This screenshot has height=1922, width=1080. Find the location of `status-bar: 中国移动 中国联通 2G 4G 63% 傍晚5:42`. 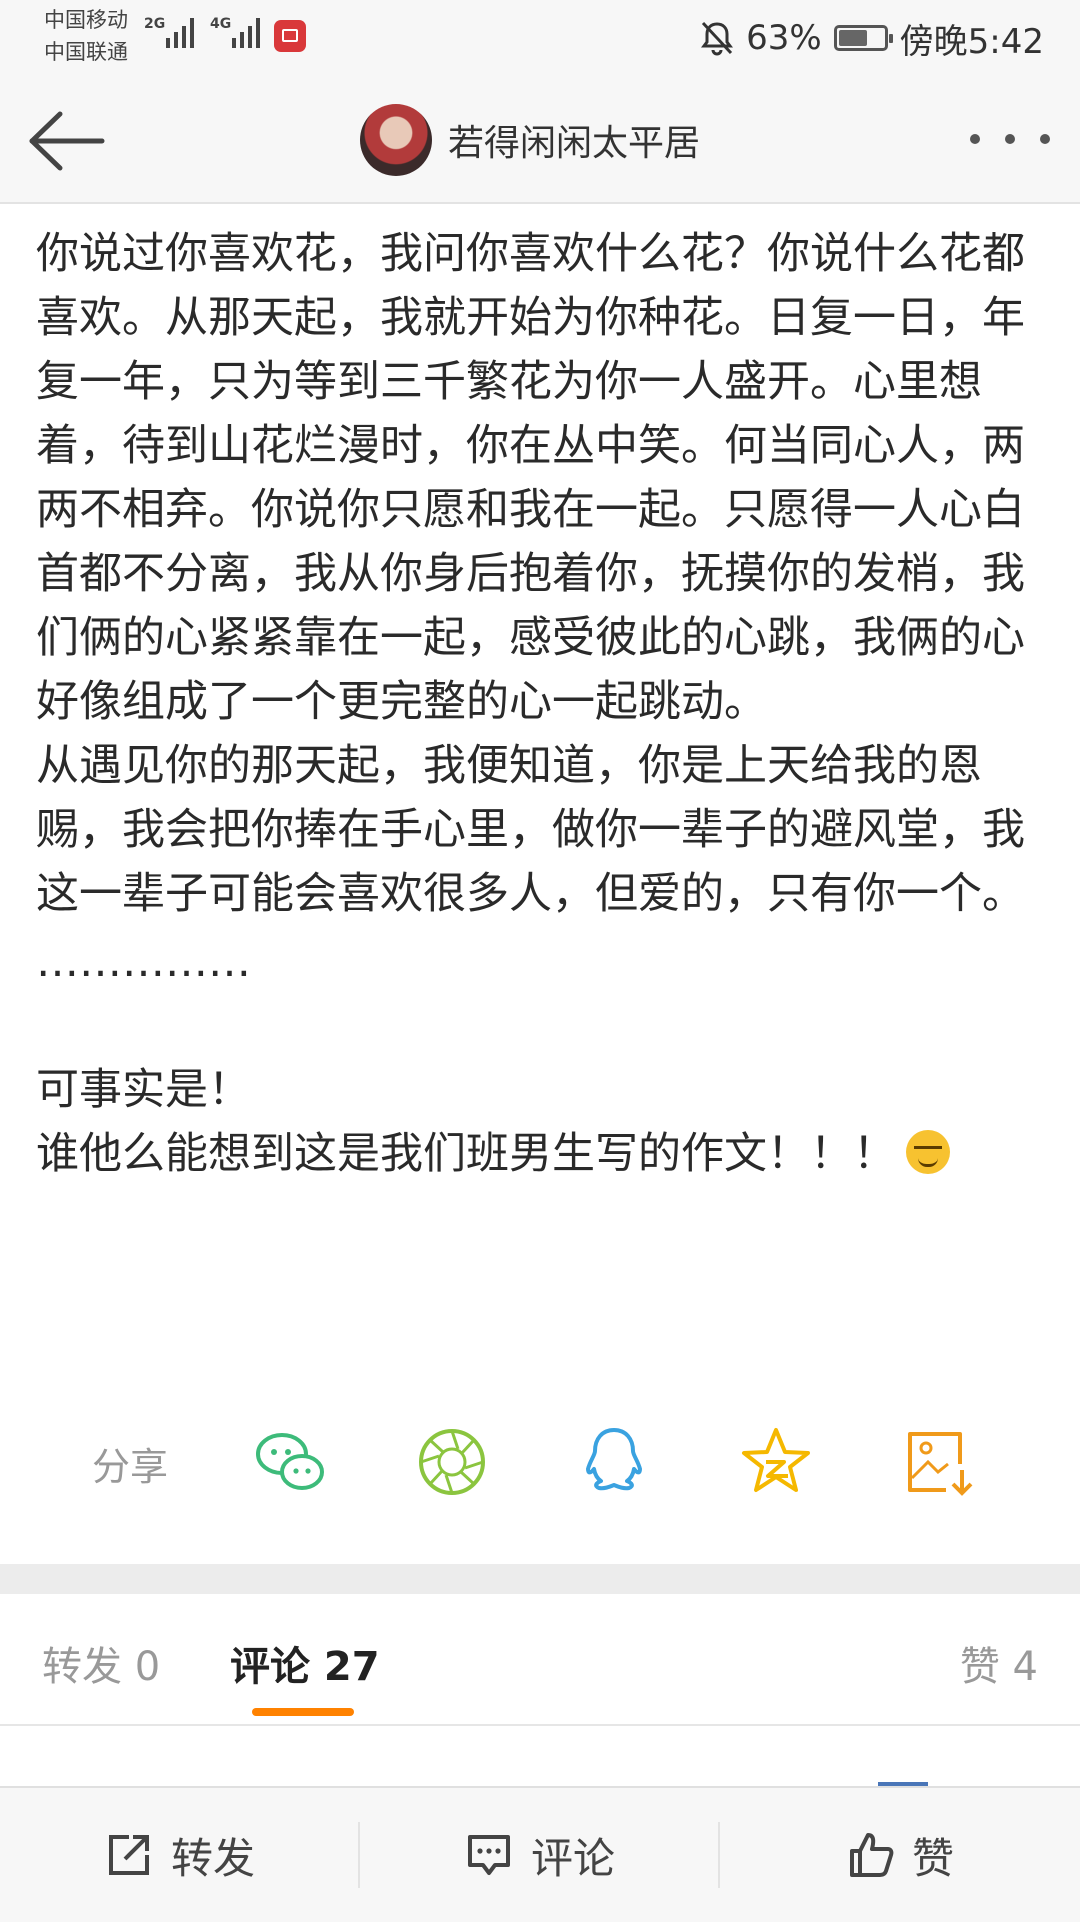

status-bar: 中国移动 中国联通 2G 4G 63% 傍晚5:42 is located at coordinates (540, 40).